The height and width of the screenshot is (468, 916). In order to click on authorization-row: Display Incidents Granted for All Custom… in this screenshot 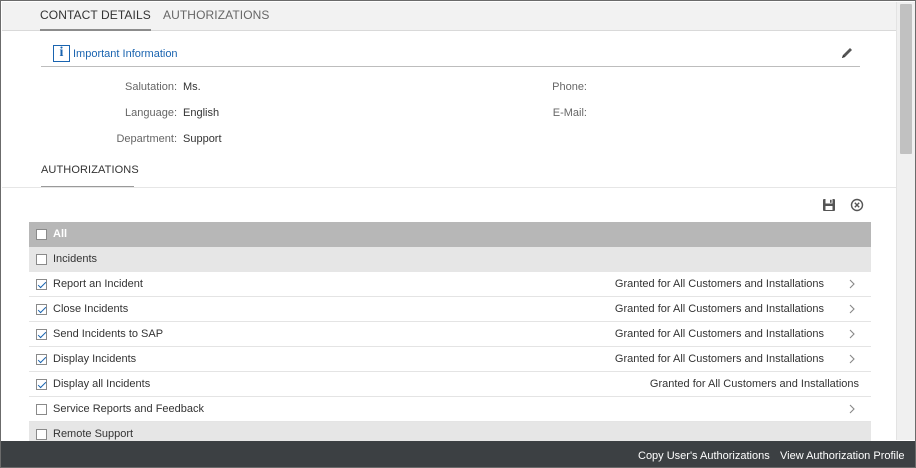, I will do `click(450, 359)`.